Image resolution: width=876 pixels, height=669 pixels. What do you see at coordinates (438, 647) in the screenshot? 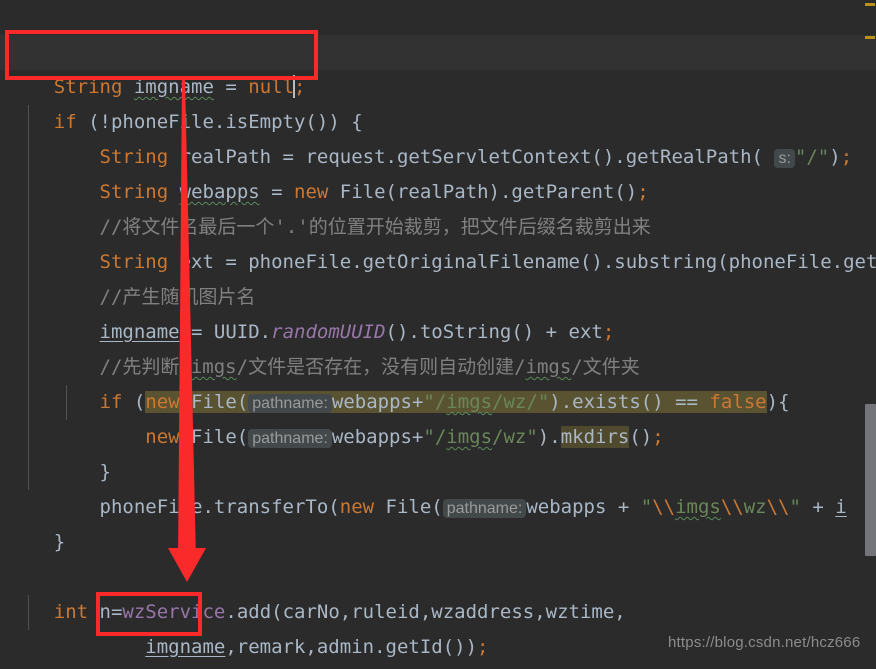
I see `code-line: System.out.println("wz插入信息"+n);` at bounding box center [438, 647].